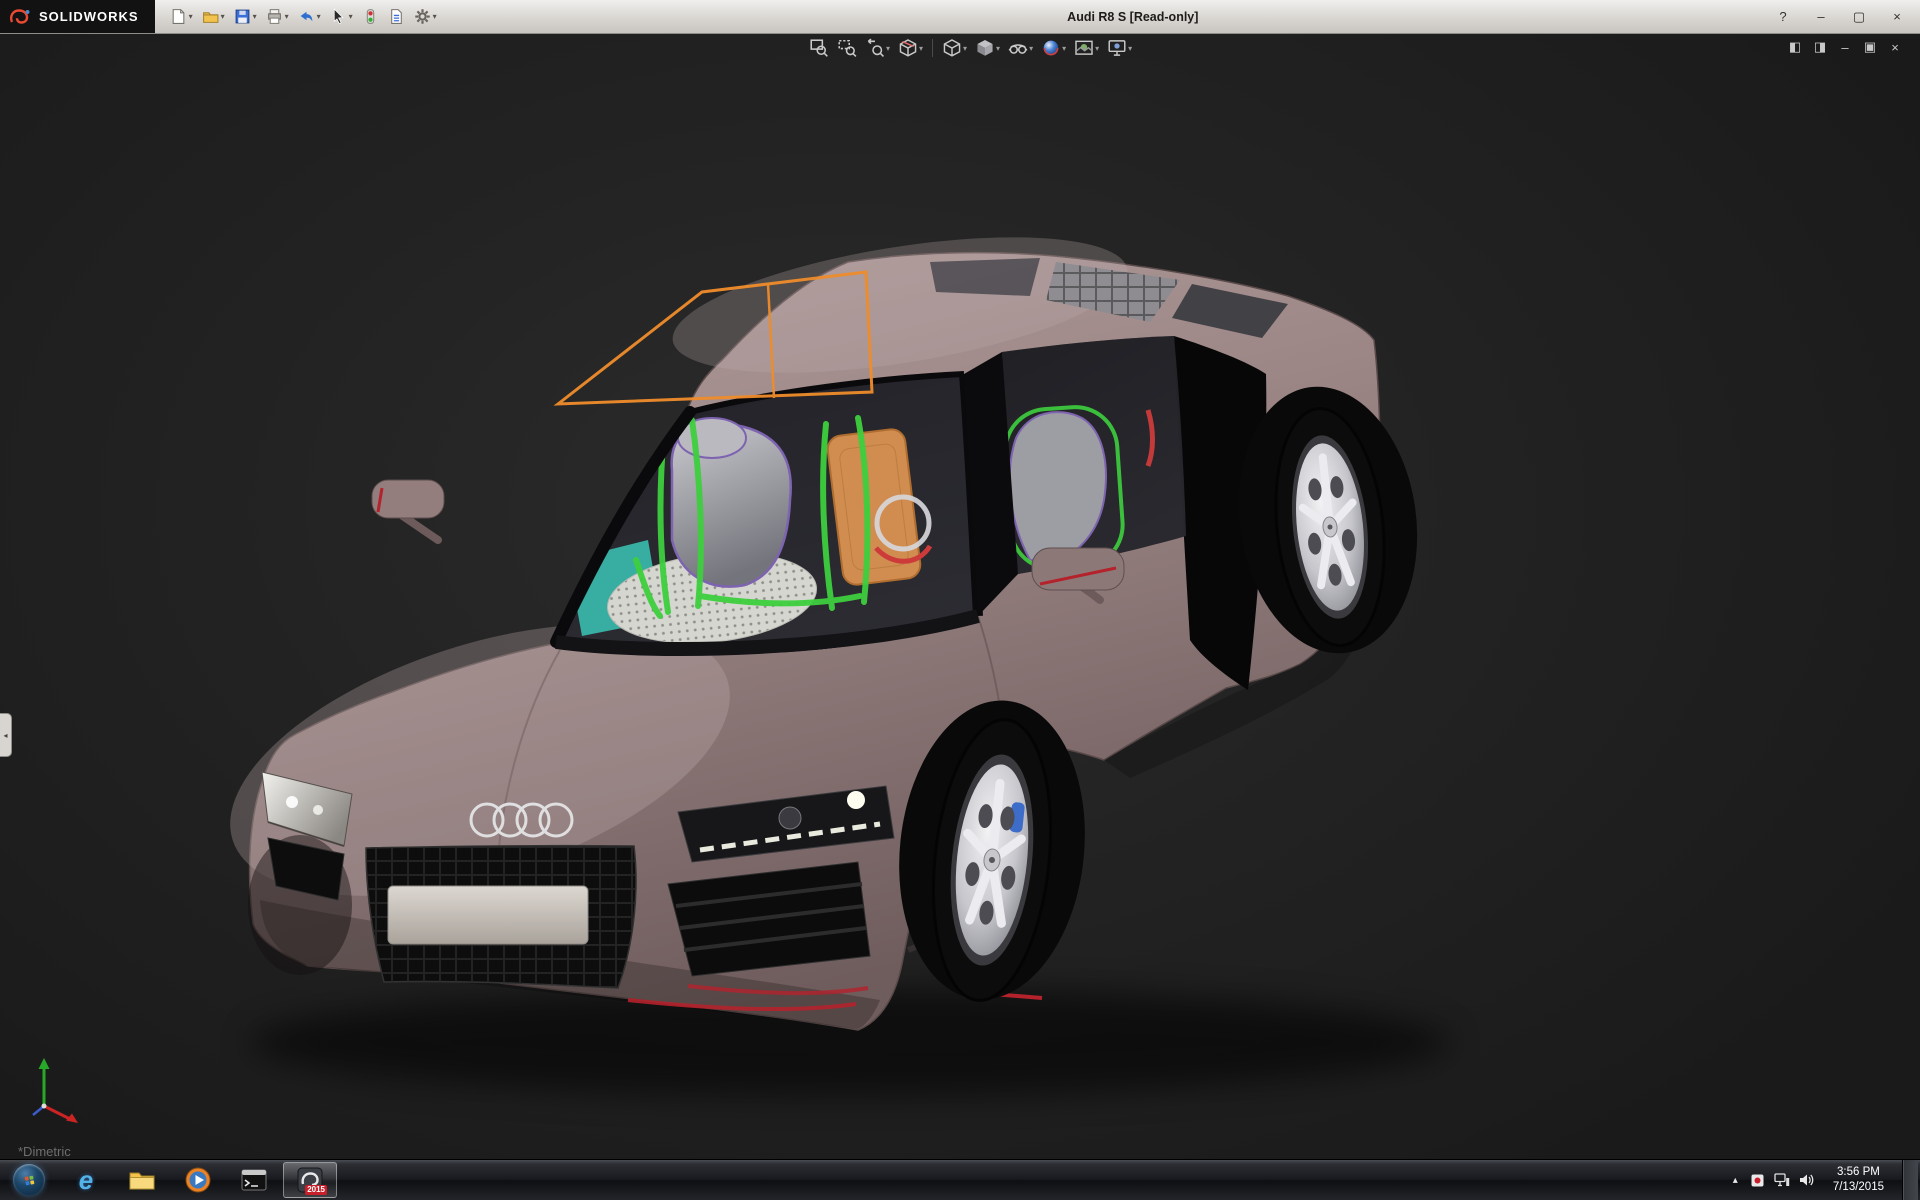 The width and height of the screenshot is (1920, 1200). What do you see at coordinates (210, 17) in the screenshot?
I see `open-folder-icon` at bounding box center [210, 17].